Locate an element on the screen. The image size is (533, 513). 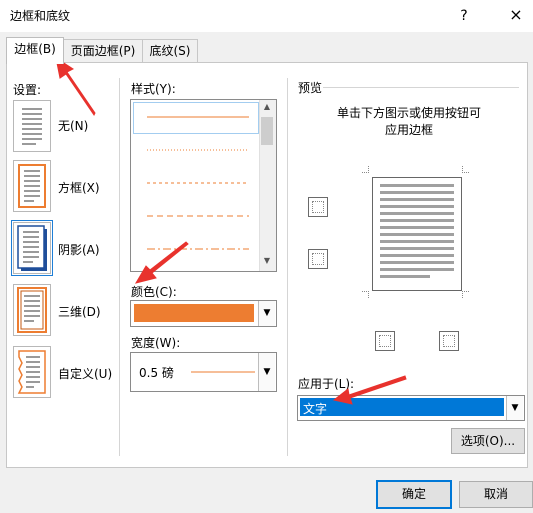
page-3d-icon is located at coordinates (32, 310).